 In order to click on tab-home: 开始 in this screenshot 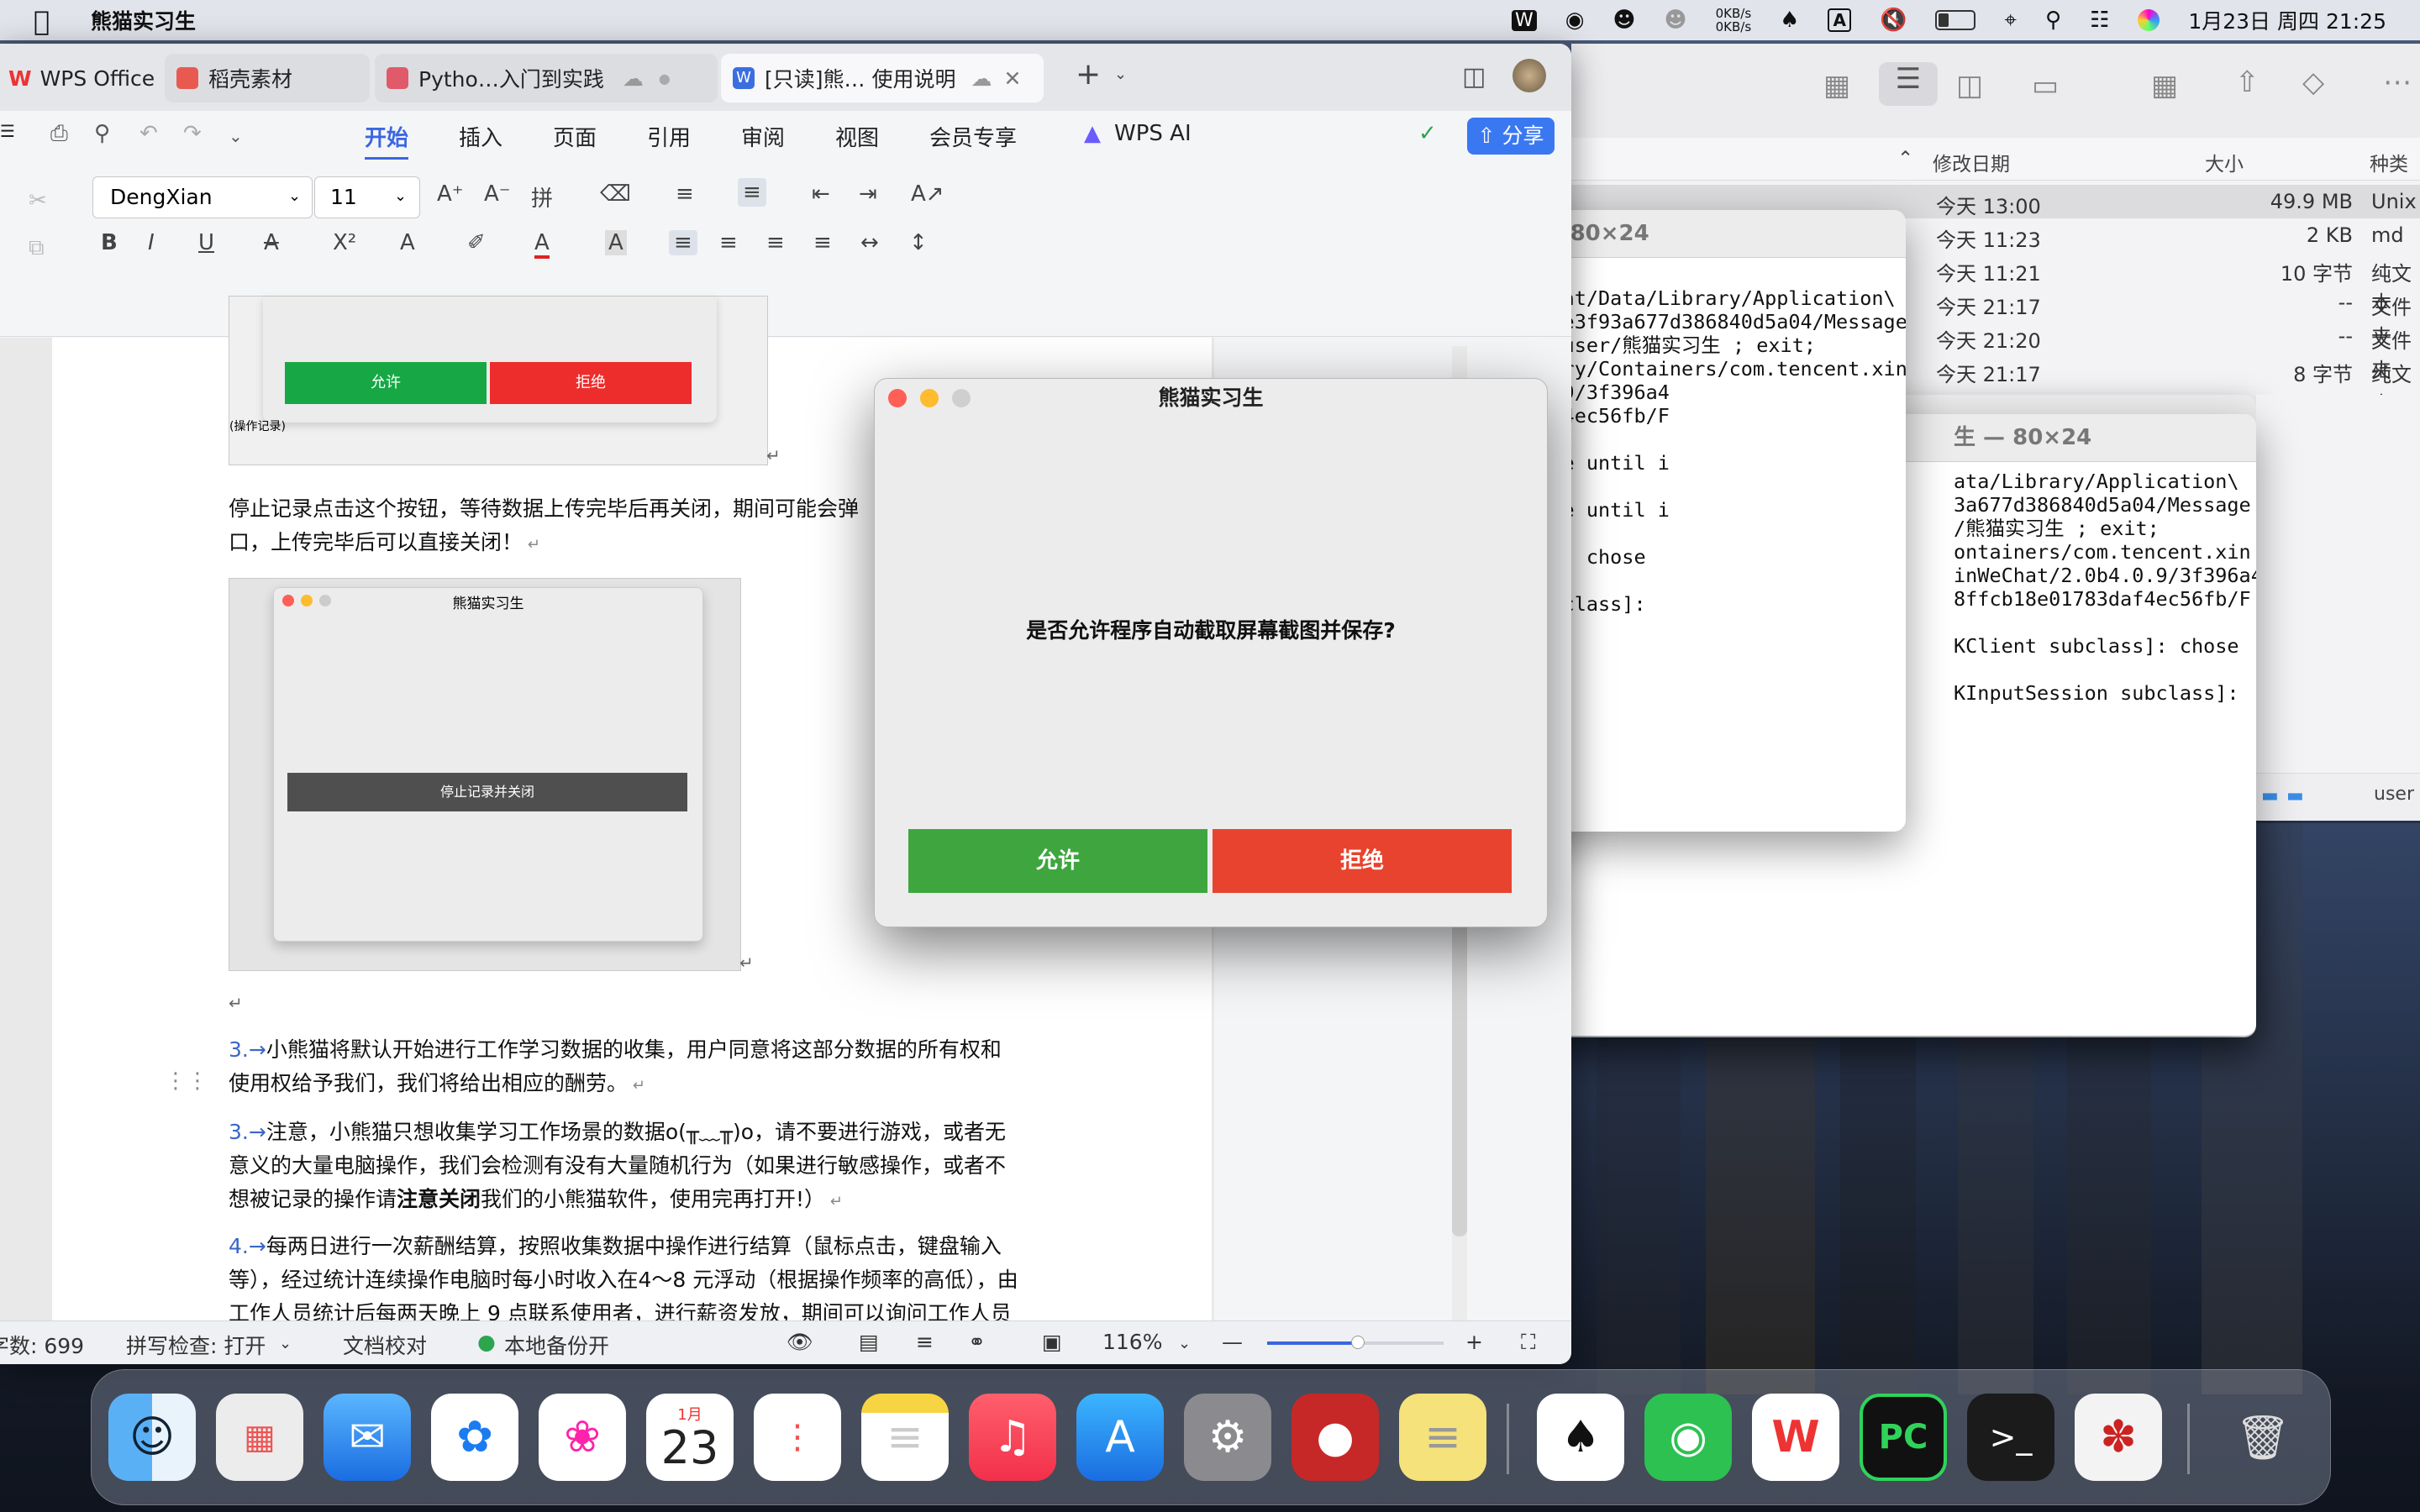, I will do `click(387, 140)`.